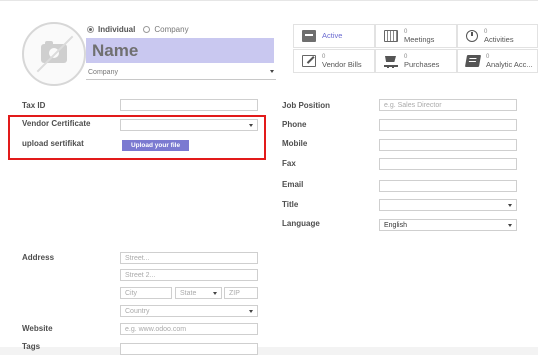 The width and height of the screenshot is (538, 355). I want to click on active-button: Active, so click(334, 36).